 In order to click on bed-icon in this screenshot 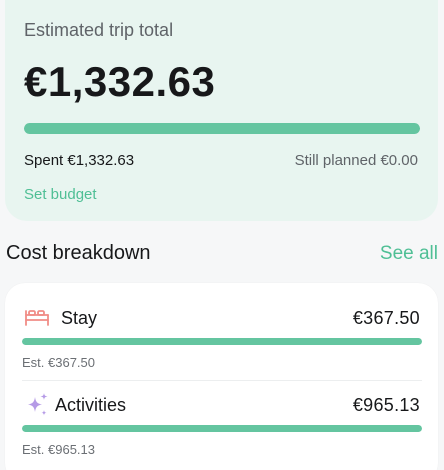, I will do `click(37, 318)`.